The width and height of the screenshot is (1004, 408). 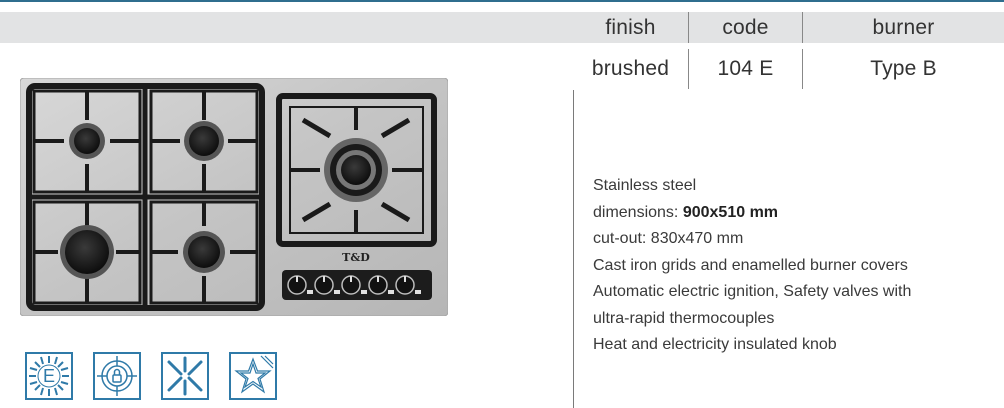 I want to click on spec-header-finish: finish, so click(x=630, y=27).